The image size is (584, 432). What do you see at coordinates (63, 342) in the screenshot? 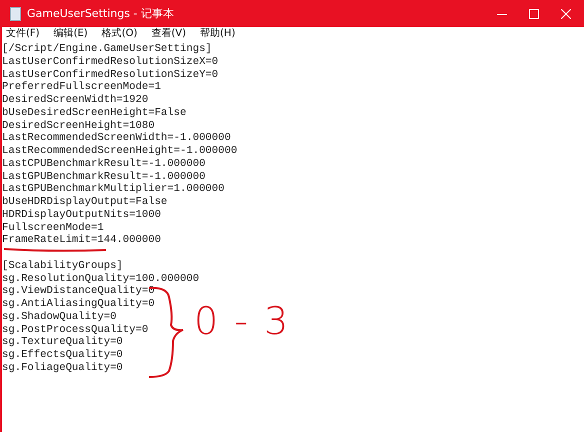
I see `text-line: sg.TextureQuality=0` at bounding box center [63, 342].